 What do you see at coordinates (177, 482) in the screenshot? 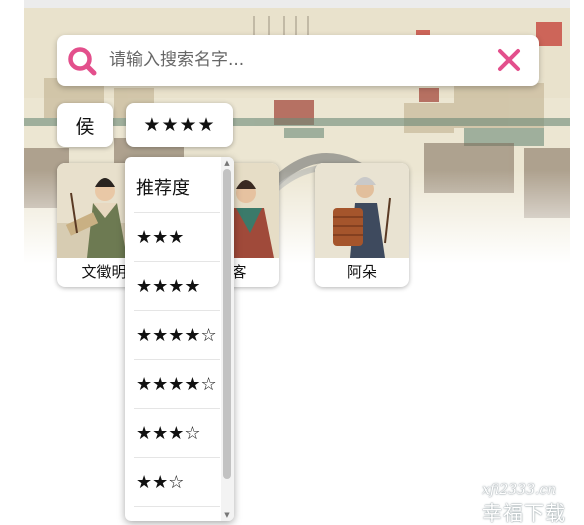
I see `dropdown-option: ★★☆` at bounding box center [177, 482].